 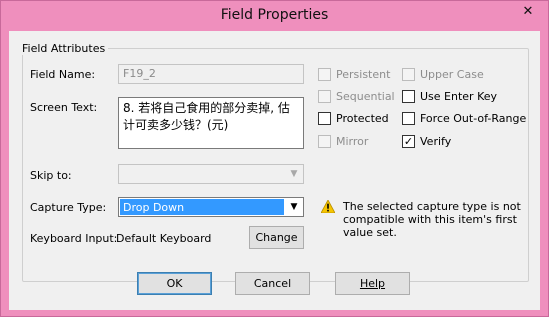 I want to click on protected-box, so click(x=324, y=118).